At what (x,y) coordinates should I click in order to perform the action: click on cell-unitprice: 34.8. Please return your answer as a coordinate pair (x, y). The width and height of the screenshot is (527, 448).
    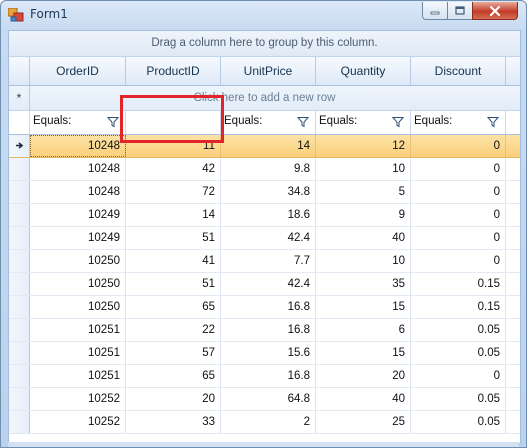
    Looking at the image, I should click on (268, 192).